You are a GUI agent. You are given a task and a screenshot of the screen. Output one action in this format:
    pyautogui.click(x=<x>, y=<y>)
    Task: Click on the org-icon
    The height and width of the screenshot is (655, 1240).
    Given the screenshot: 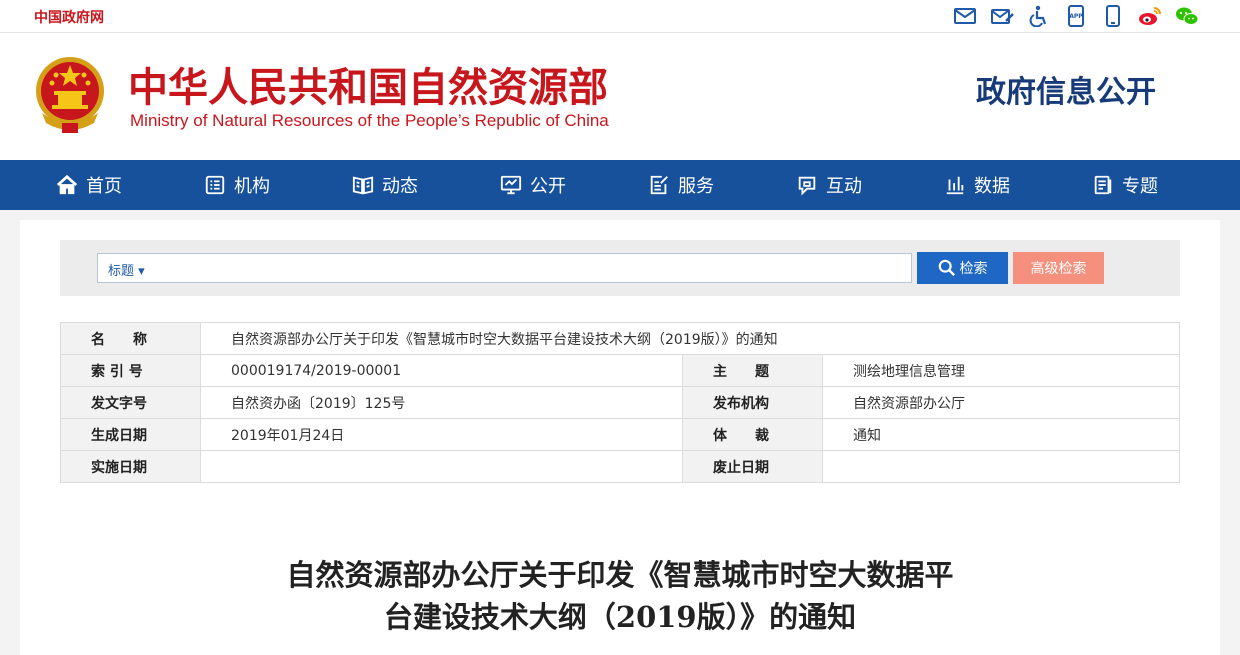 What is the action you would take?
    pyautogui.click(x=215, y=185)
    